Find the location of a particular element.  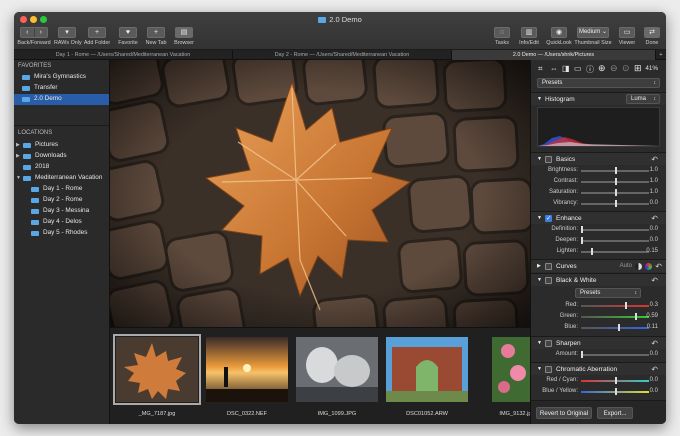

filmstrip-thumbnail: _MG_7187.jpg is located at coordinates (157, 375).